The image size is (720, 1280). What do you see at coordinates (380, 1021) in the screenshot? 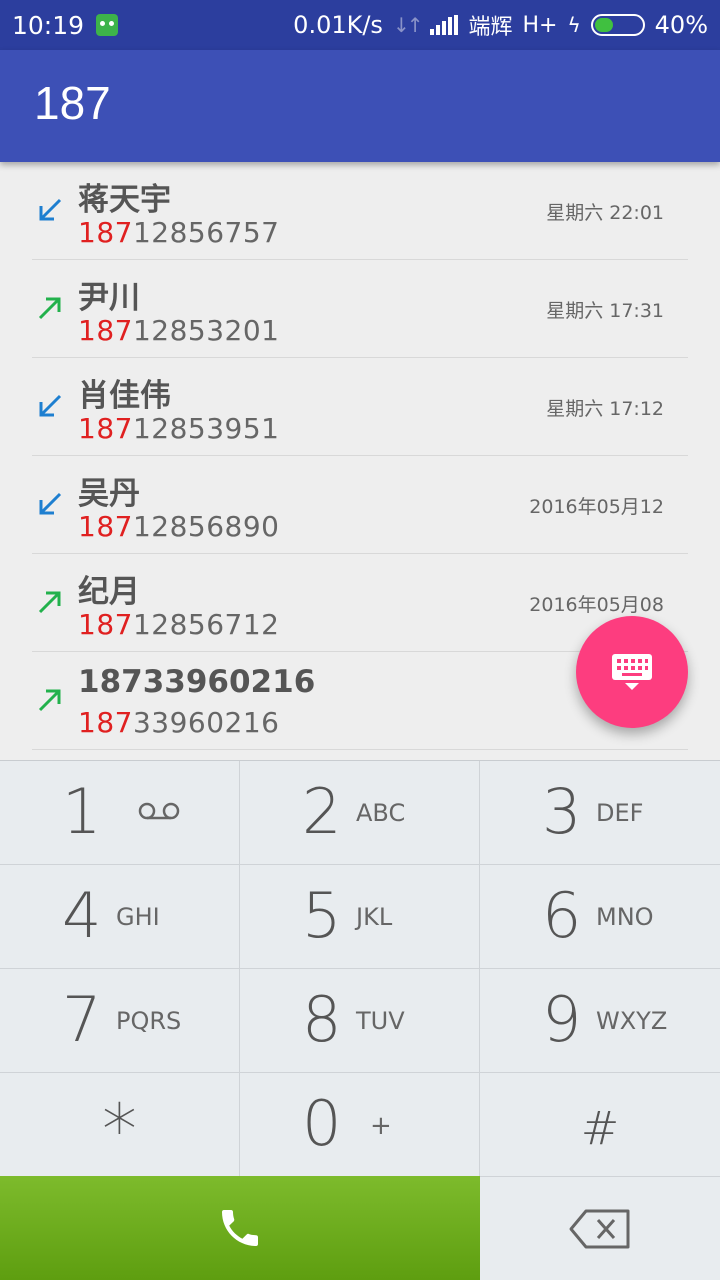
I see `key-letters: TUV` at bounding box center [380, 1021].